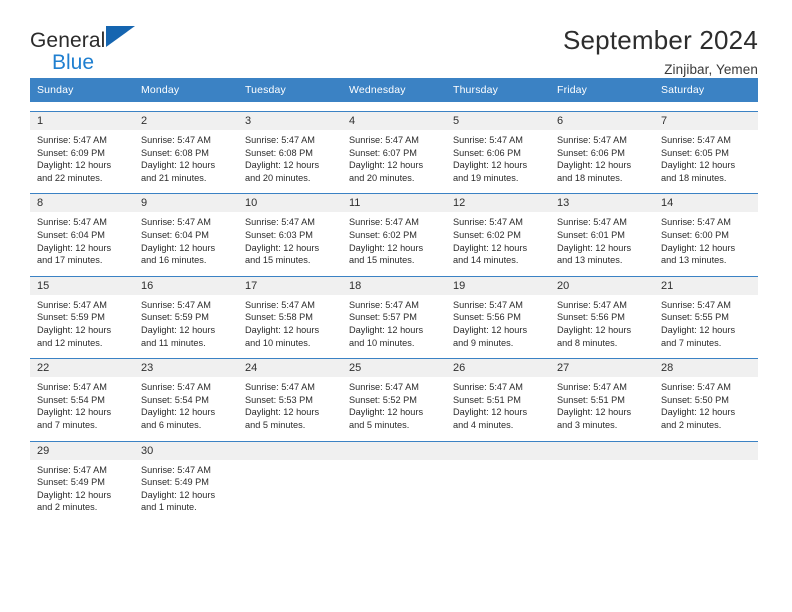 The image size is (792, 612). Describe the element at coordinates (706, 368) in the screenshot. I see `day-number: 28` at that location.